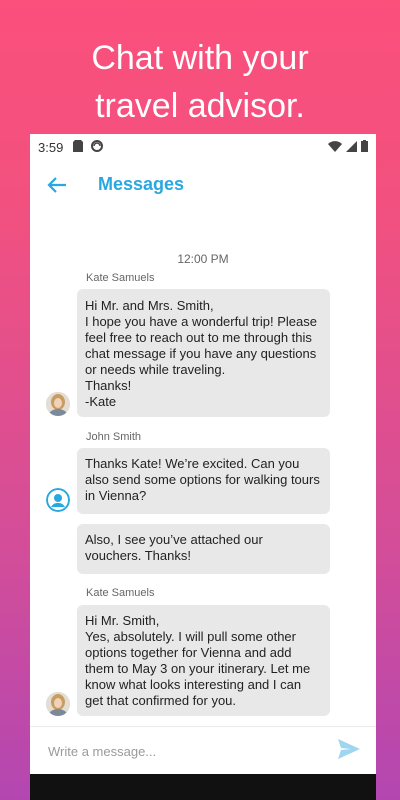 This screenshot has height=800, width=400. I want to click on status-bar: 3:59, so click(203, 147).